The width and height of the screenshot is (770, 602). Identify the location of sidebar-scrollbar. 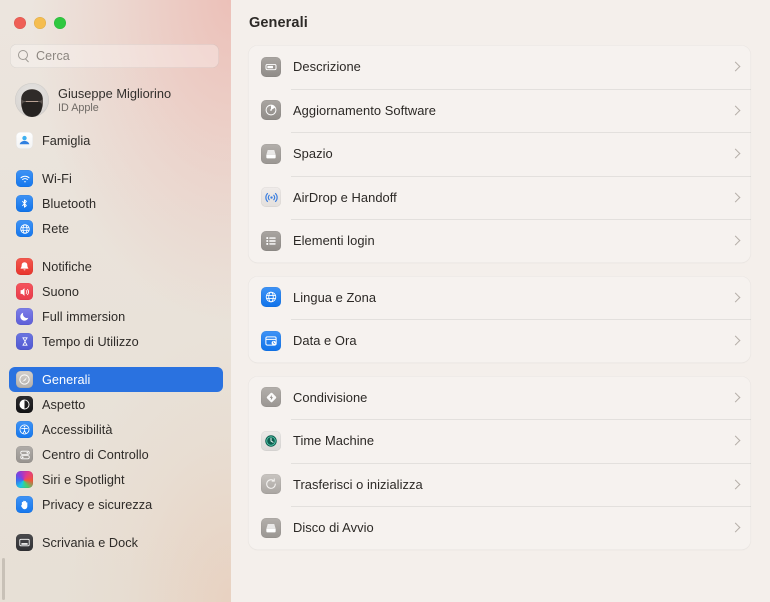
(3, 579).